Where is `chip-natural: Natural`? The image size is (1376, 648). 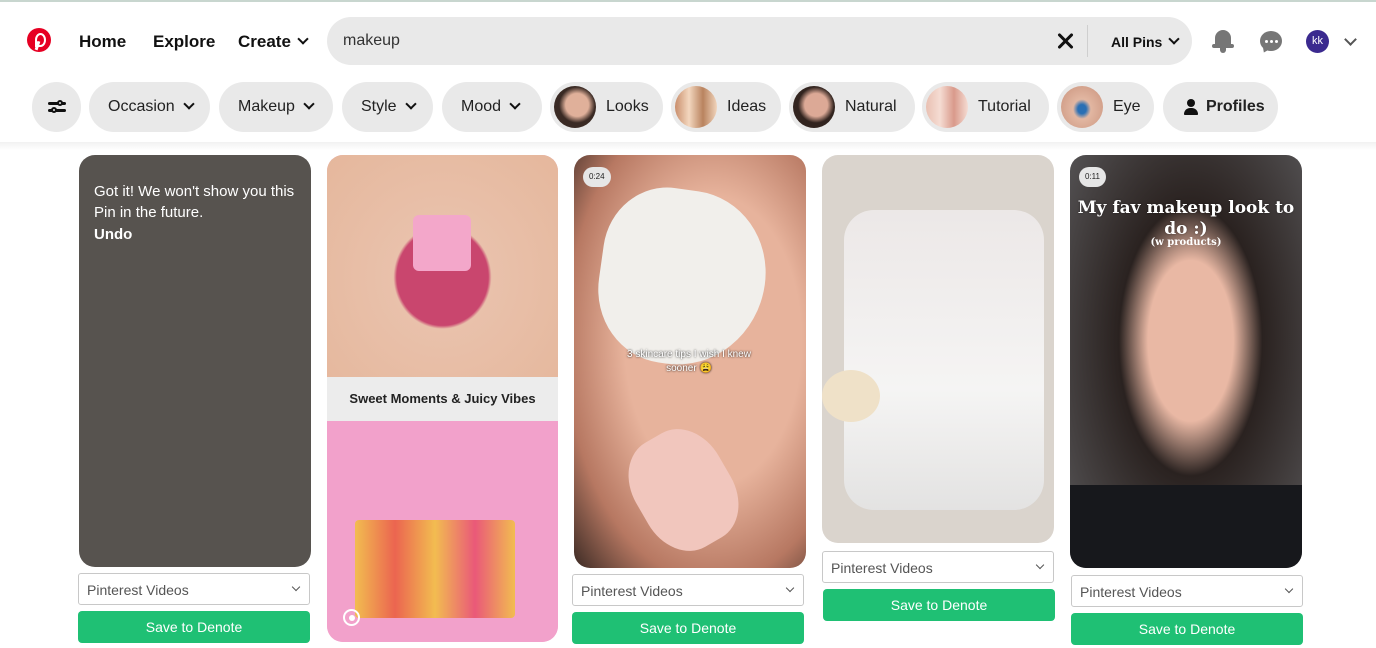
chip-natural: Natural is located at coordinates (852, 107).